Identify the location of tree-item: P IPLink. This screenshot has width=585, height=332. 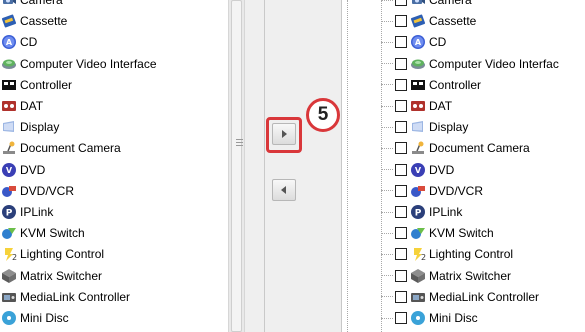
(421, 212).